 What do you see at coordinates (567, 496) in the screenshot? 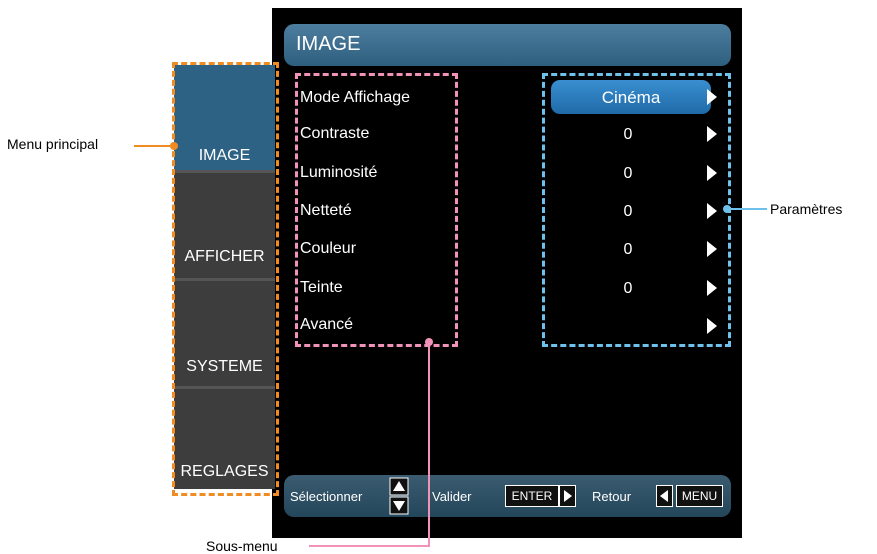
I see `right-arrow-icon` at bounding box center [567, 496].